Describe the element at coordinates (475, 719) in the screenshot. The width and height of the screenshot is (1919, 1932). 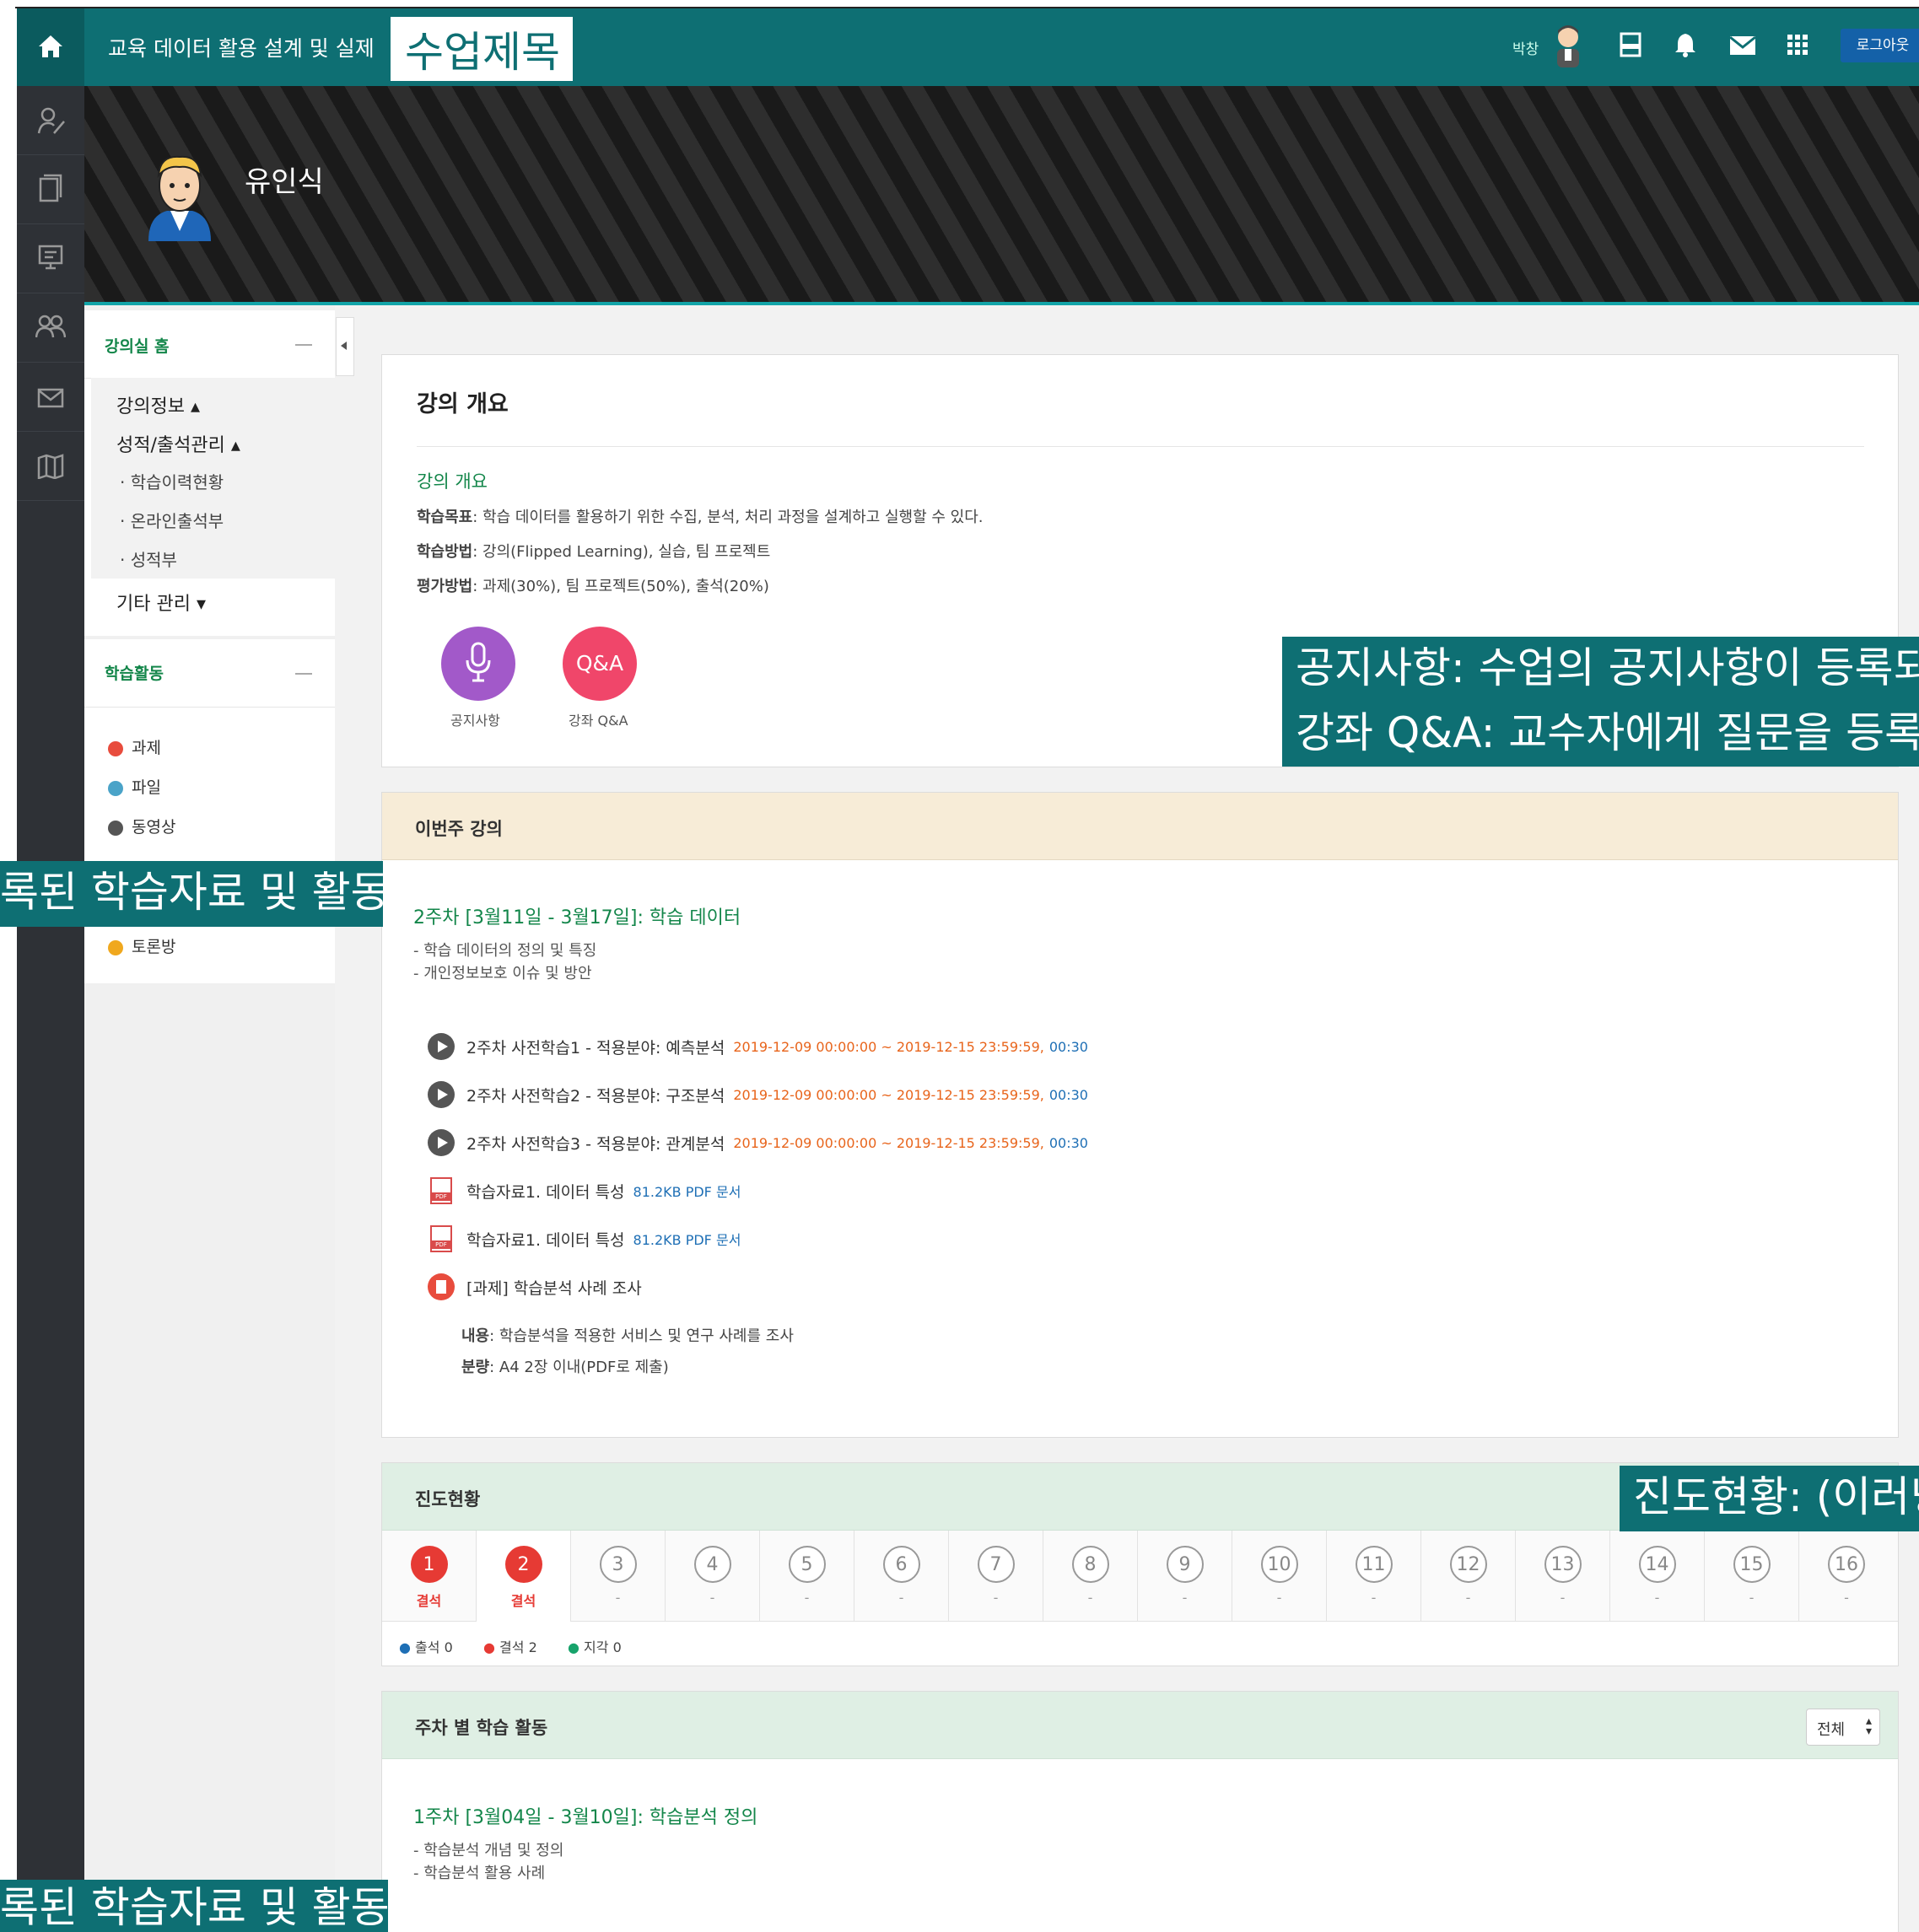
I see `notice-label: 공지사항` at that location.